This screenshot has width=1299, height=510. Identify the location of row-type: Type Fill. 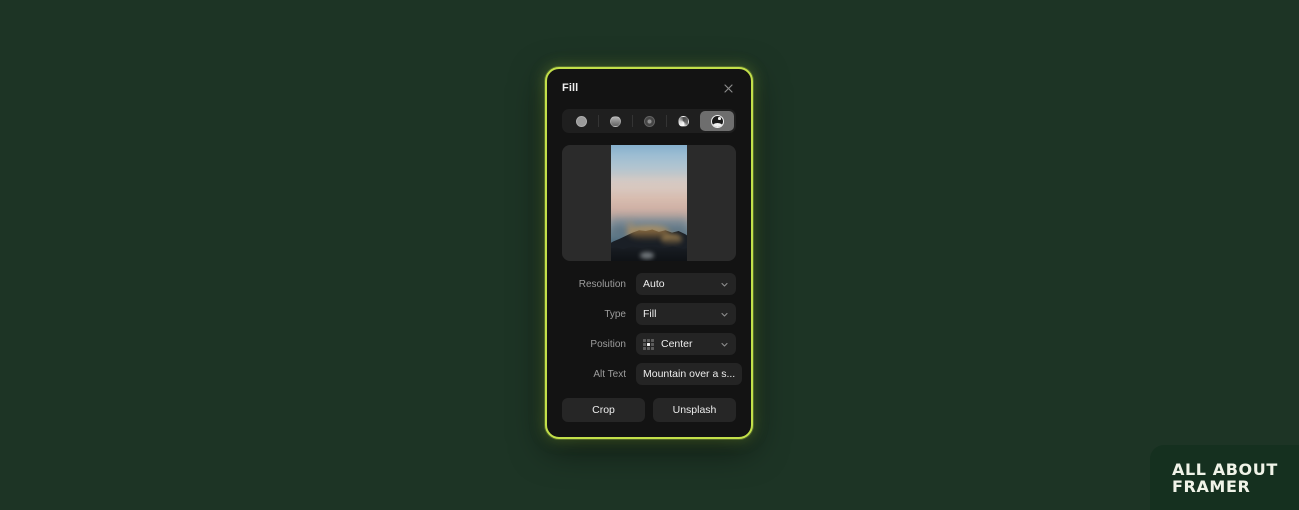
(649, 314).